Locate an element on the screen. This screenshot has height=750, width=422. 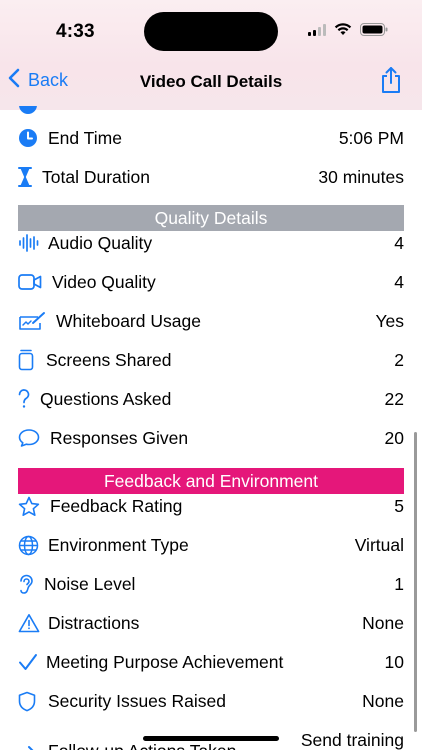
status-icons is located at coordinates (348, 32).